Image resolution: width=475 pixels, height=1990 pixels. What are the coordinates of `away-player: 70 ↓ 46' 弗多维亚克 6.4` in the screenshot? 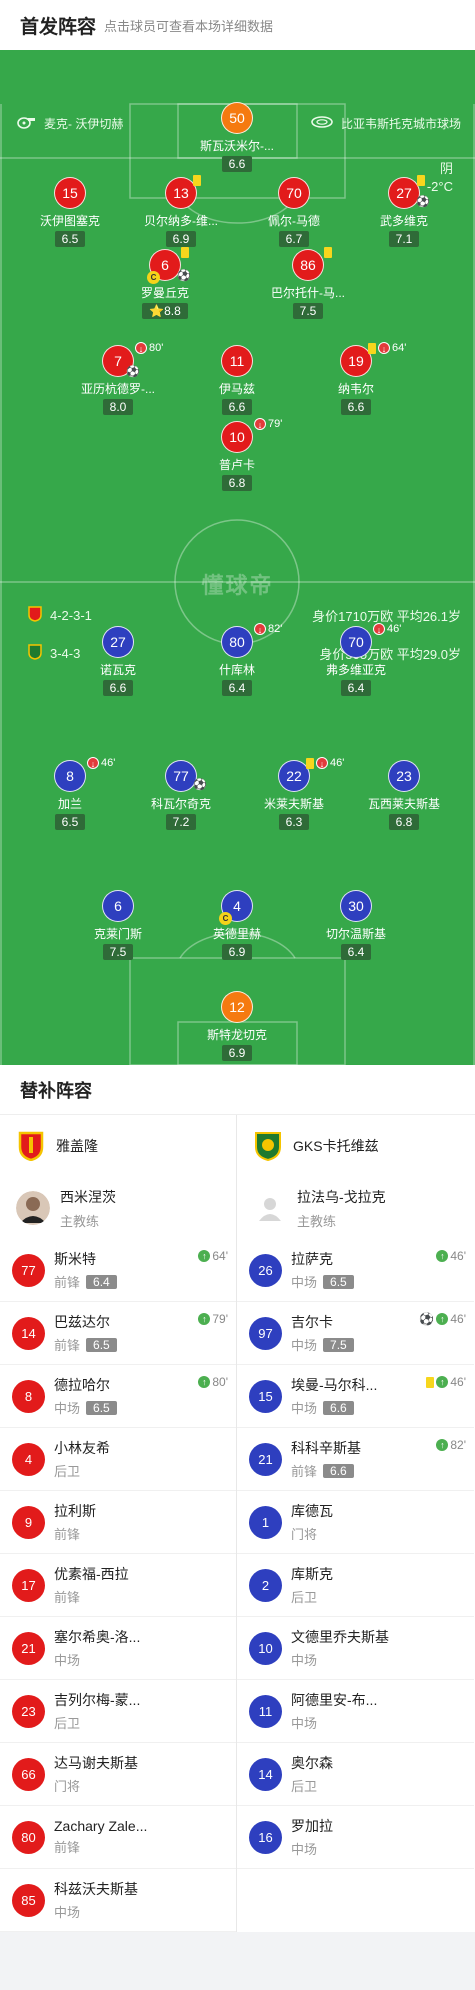 It's located at (356, 660).